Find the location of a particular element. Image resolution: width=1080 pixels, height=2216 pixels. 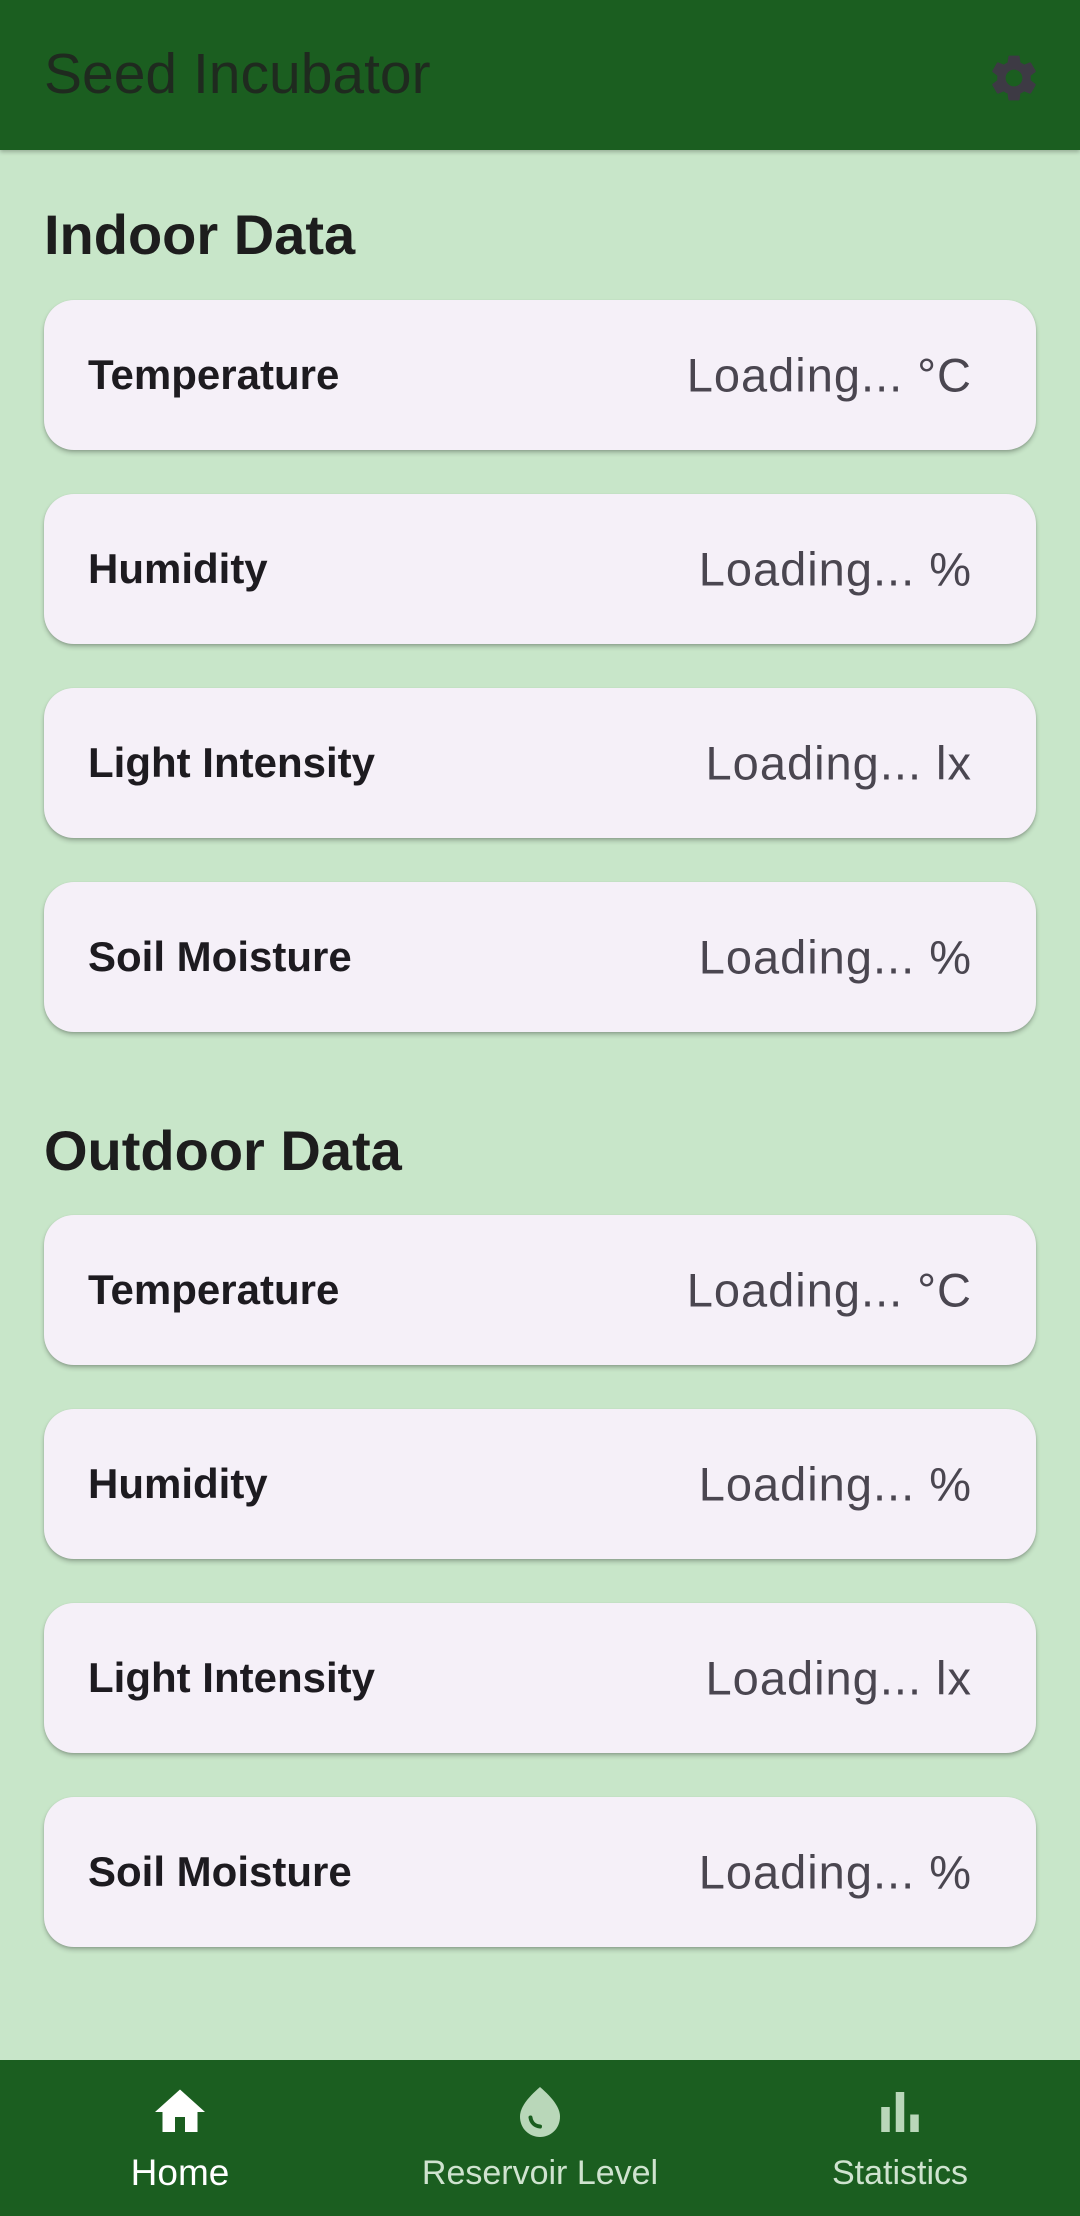

outdoor-soil-moisture-card: Soil Moisture Loading... % is located at coordinates (540, 1872).